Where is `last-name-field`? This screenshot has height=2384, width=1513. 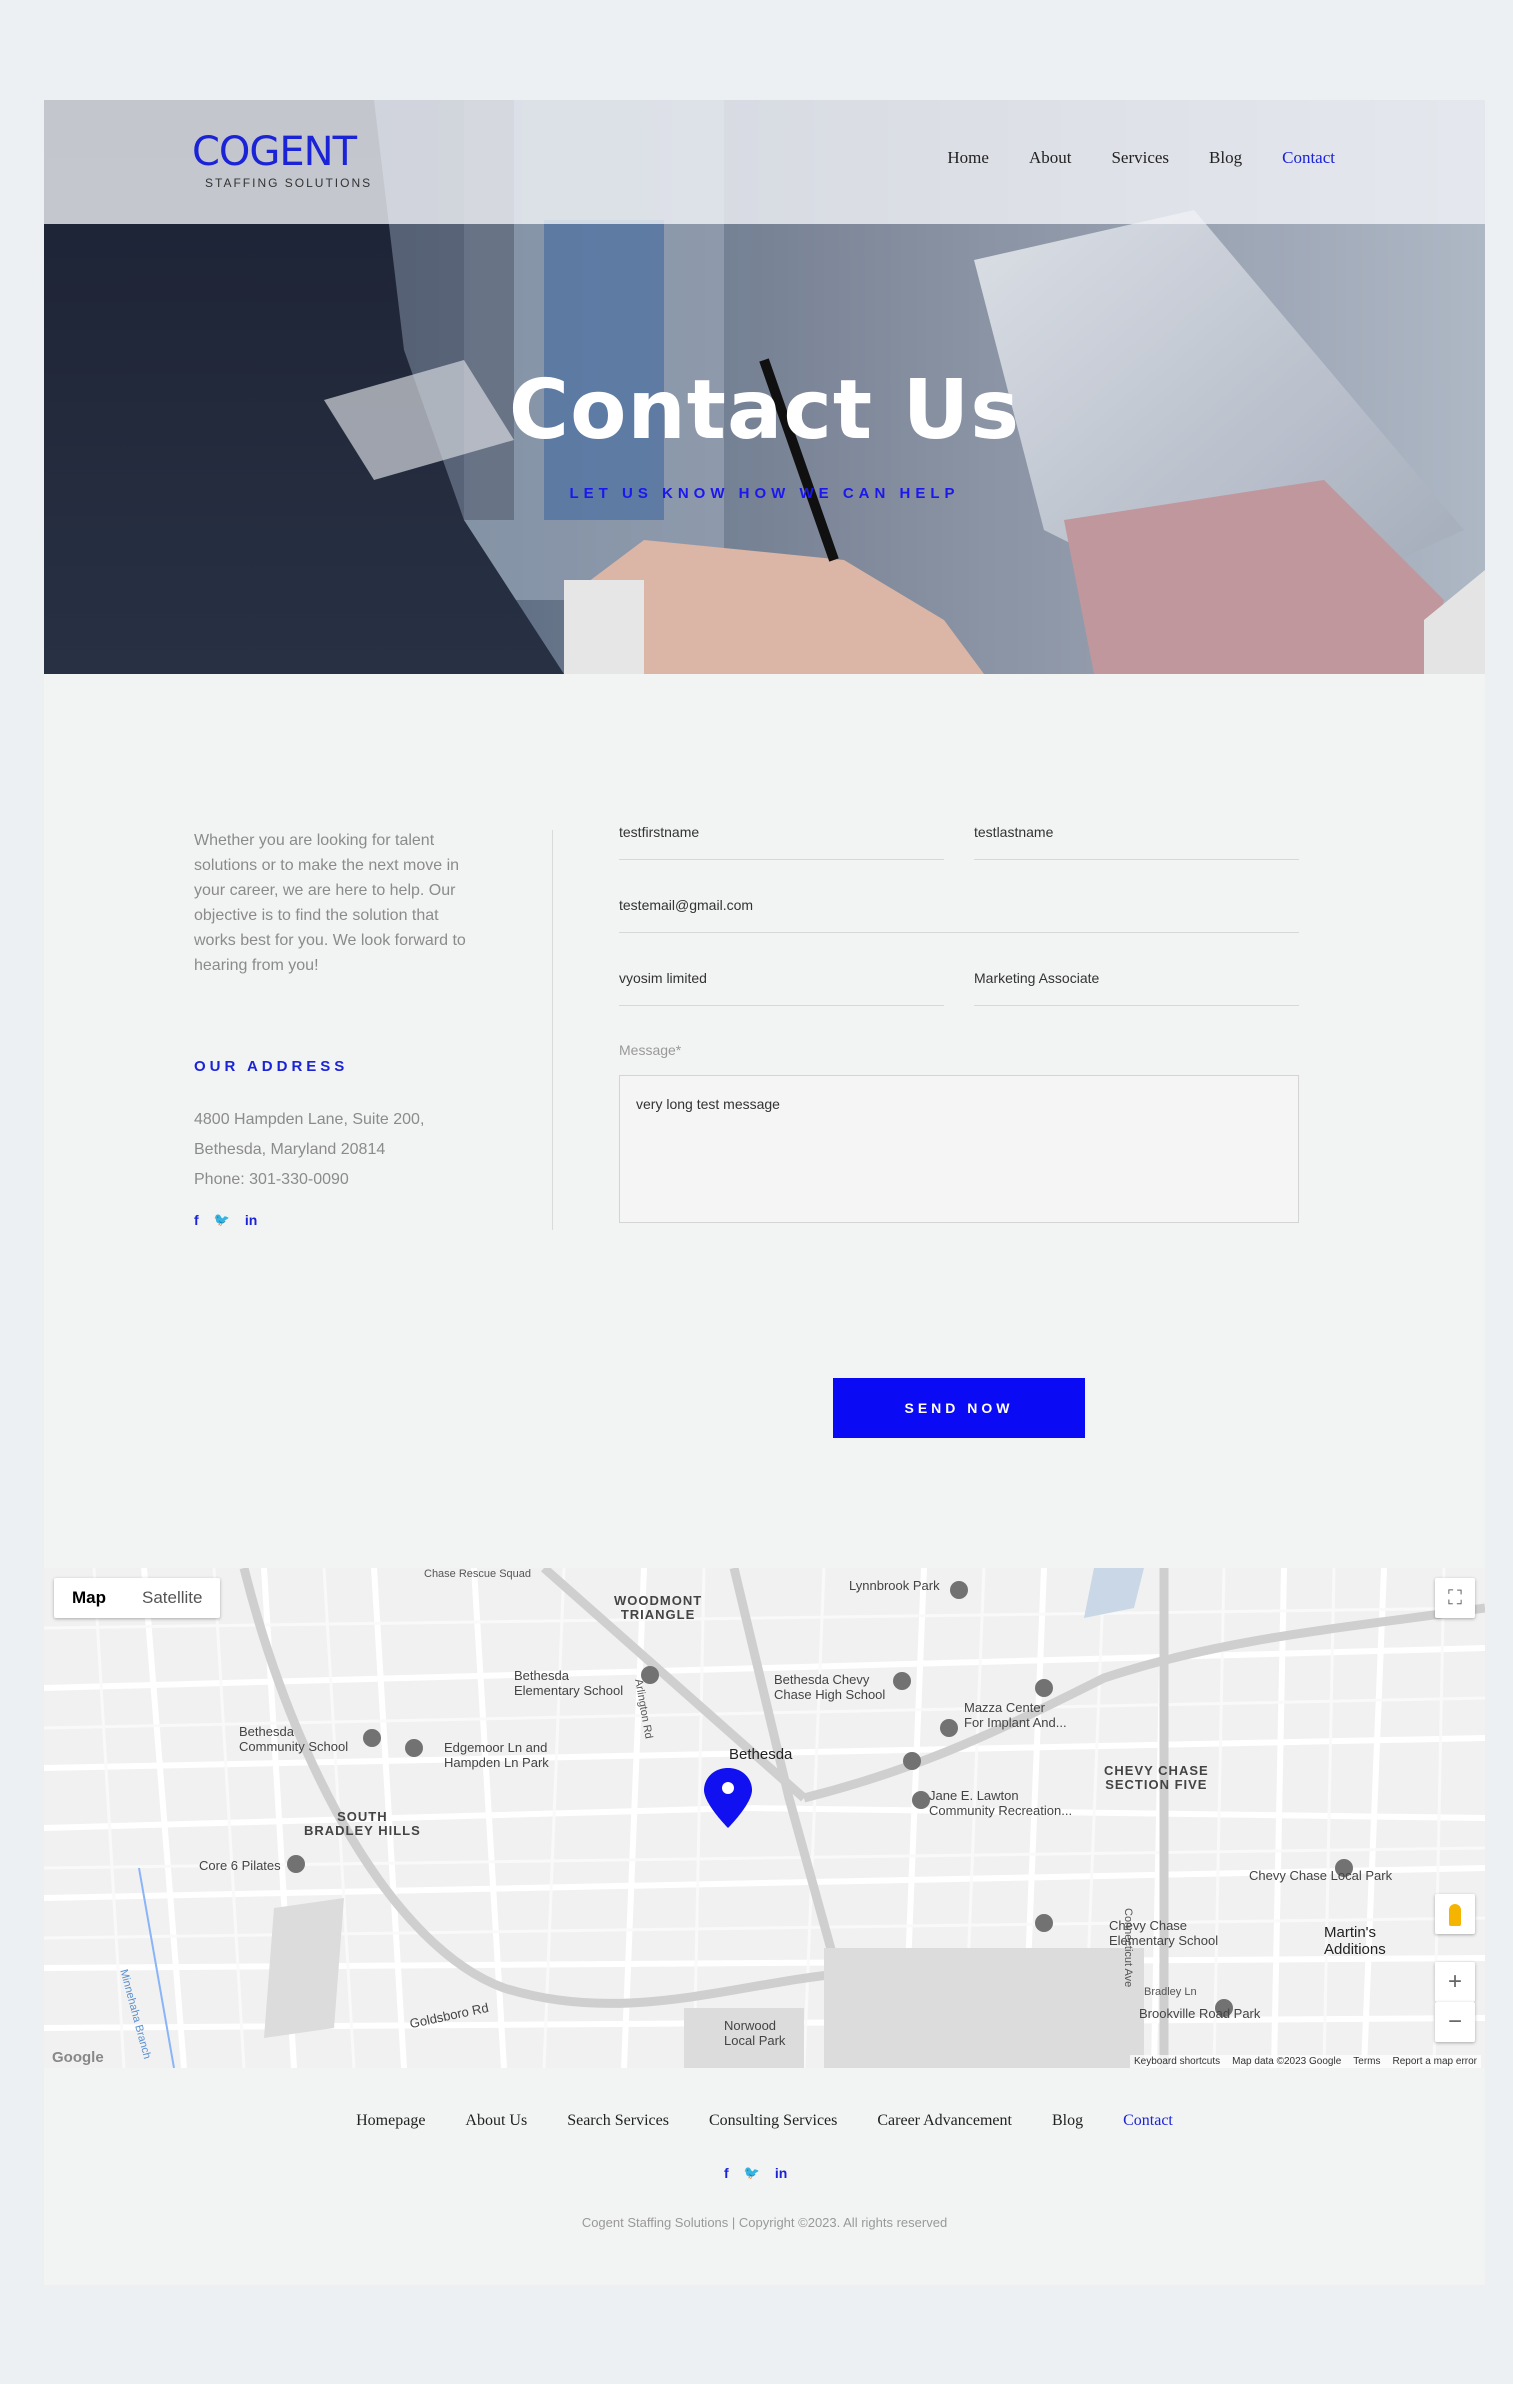 last-name-field is located at coordinates (1136, 840).